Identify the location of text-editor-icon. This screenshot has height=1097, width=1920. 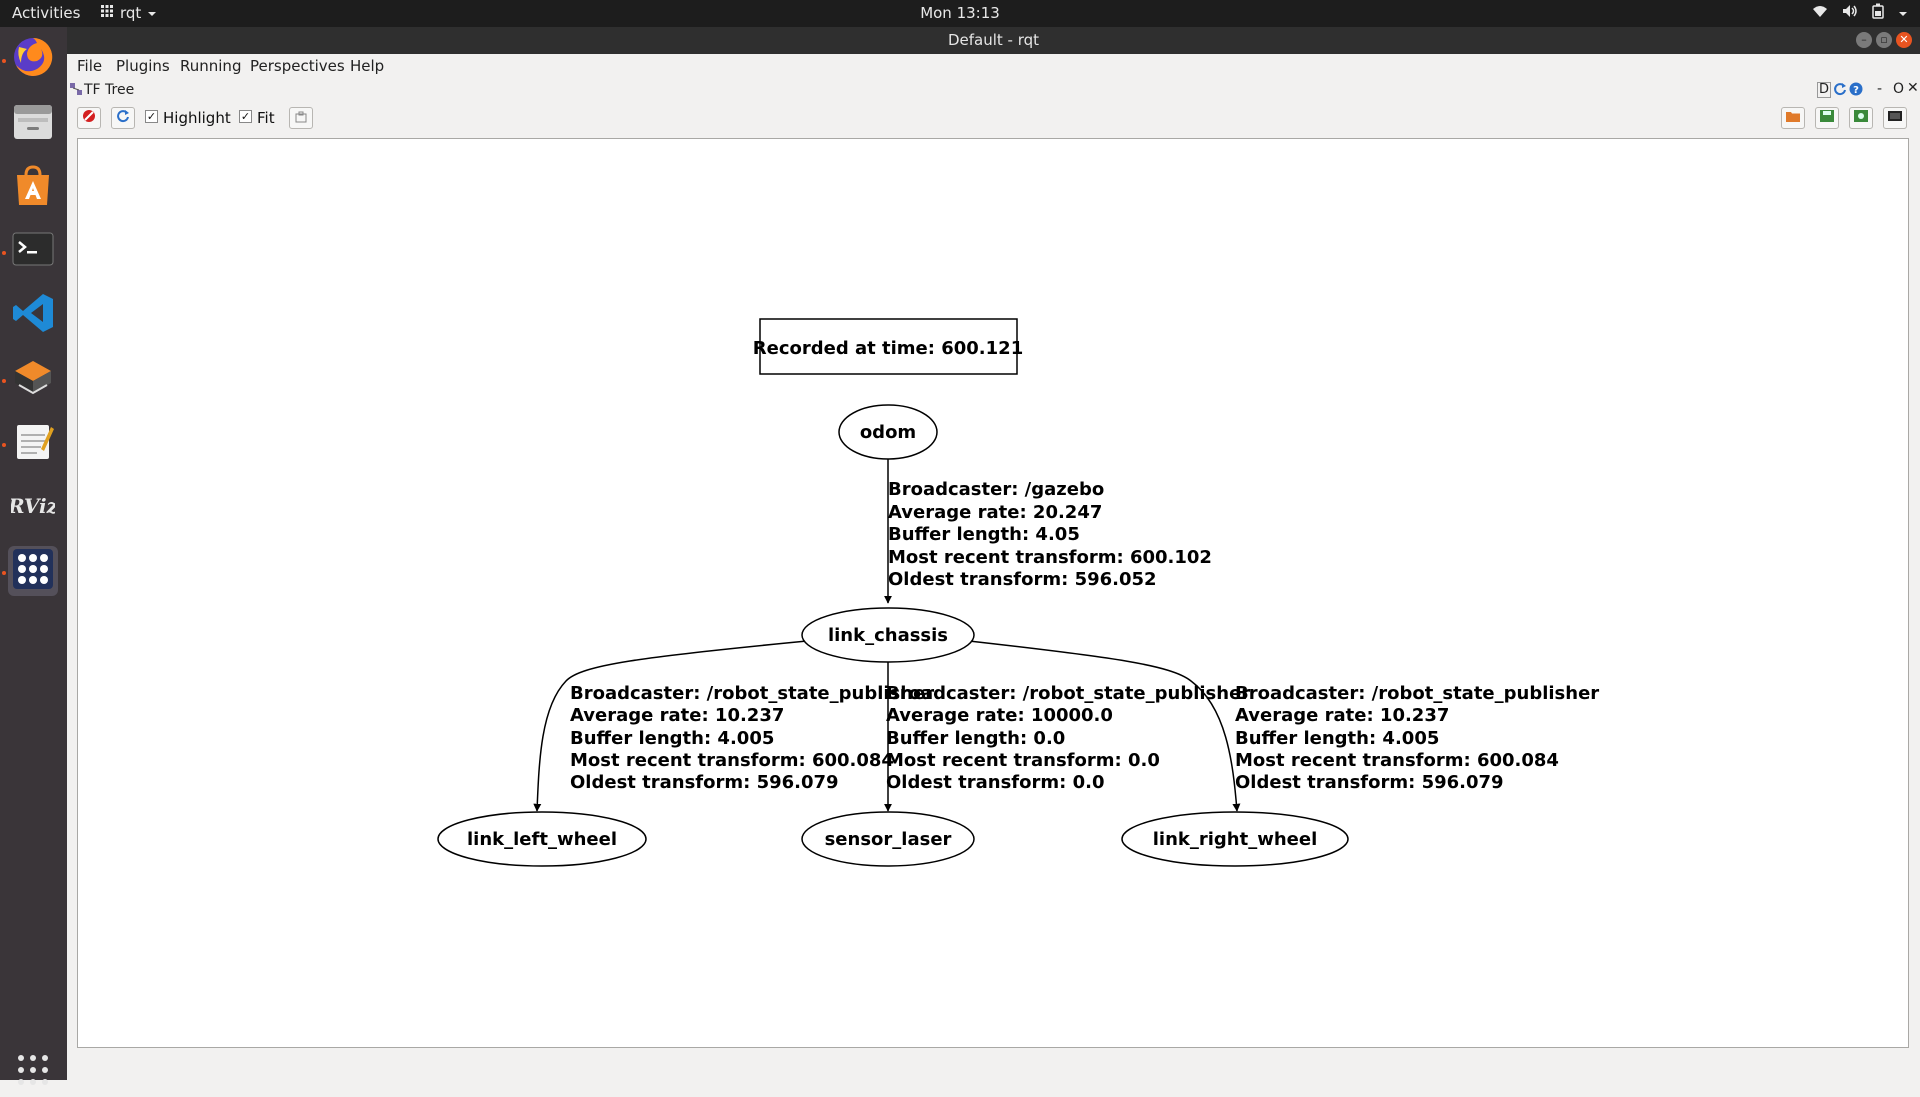
(33, 443).